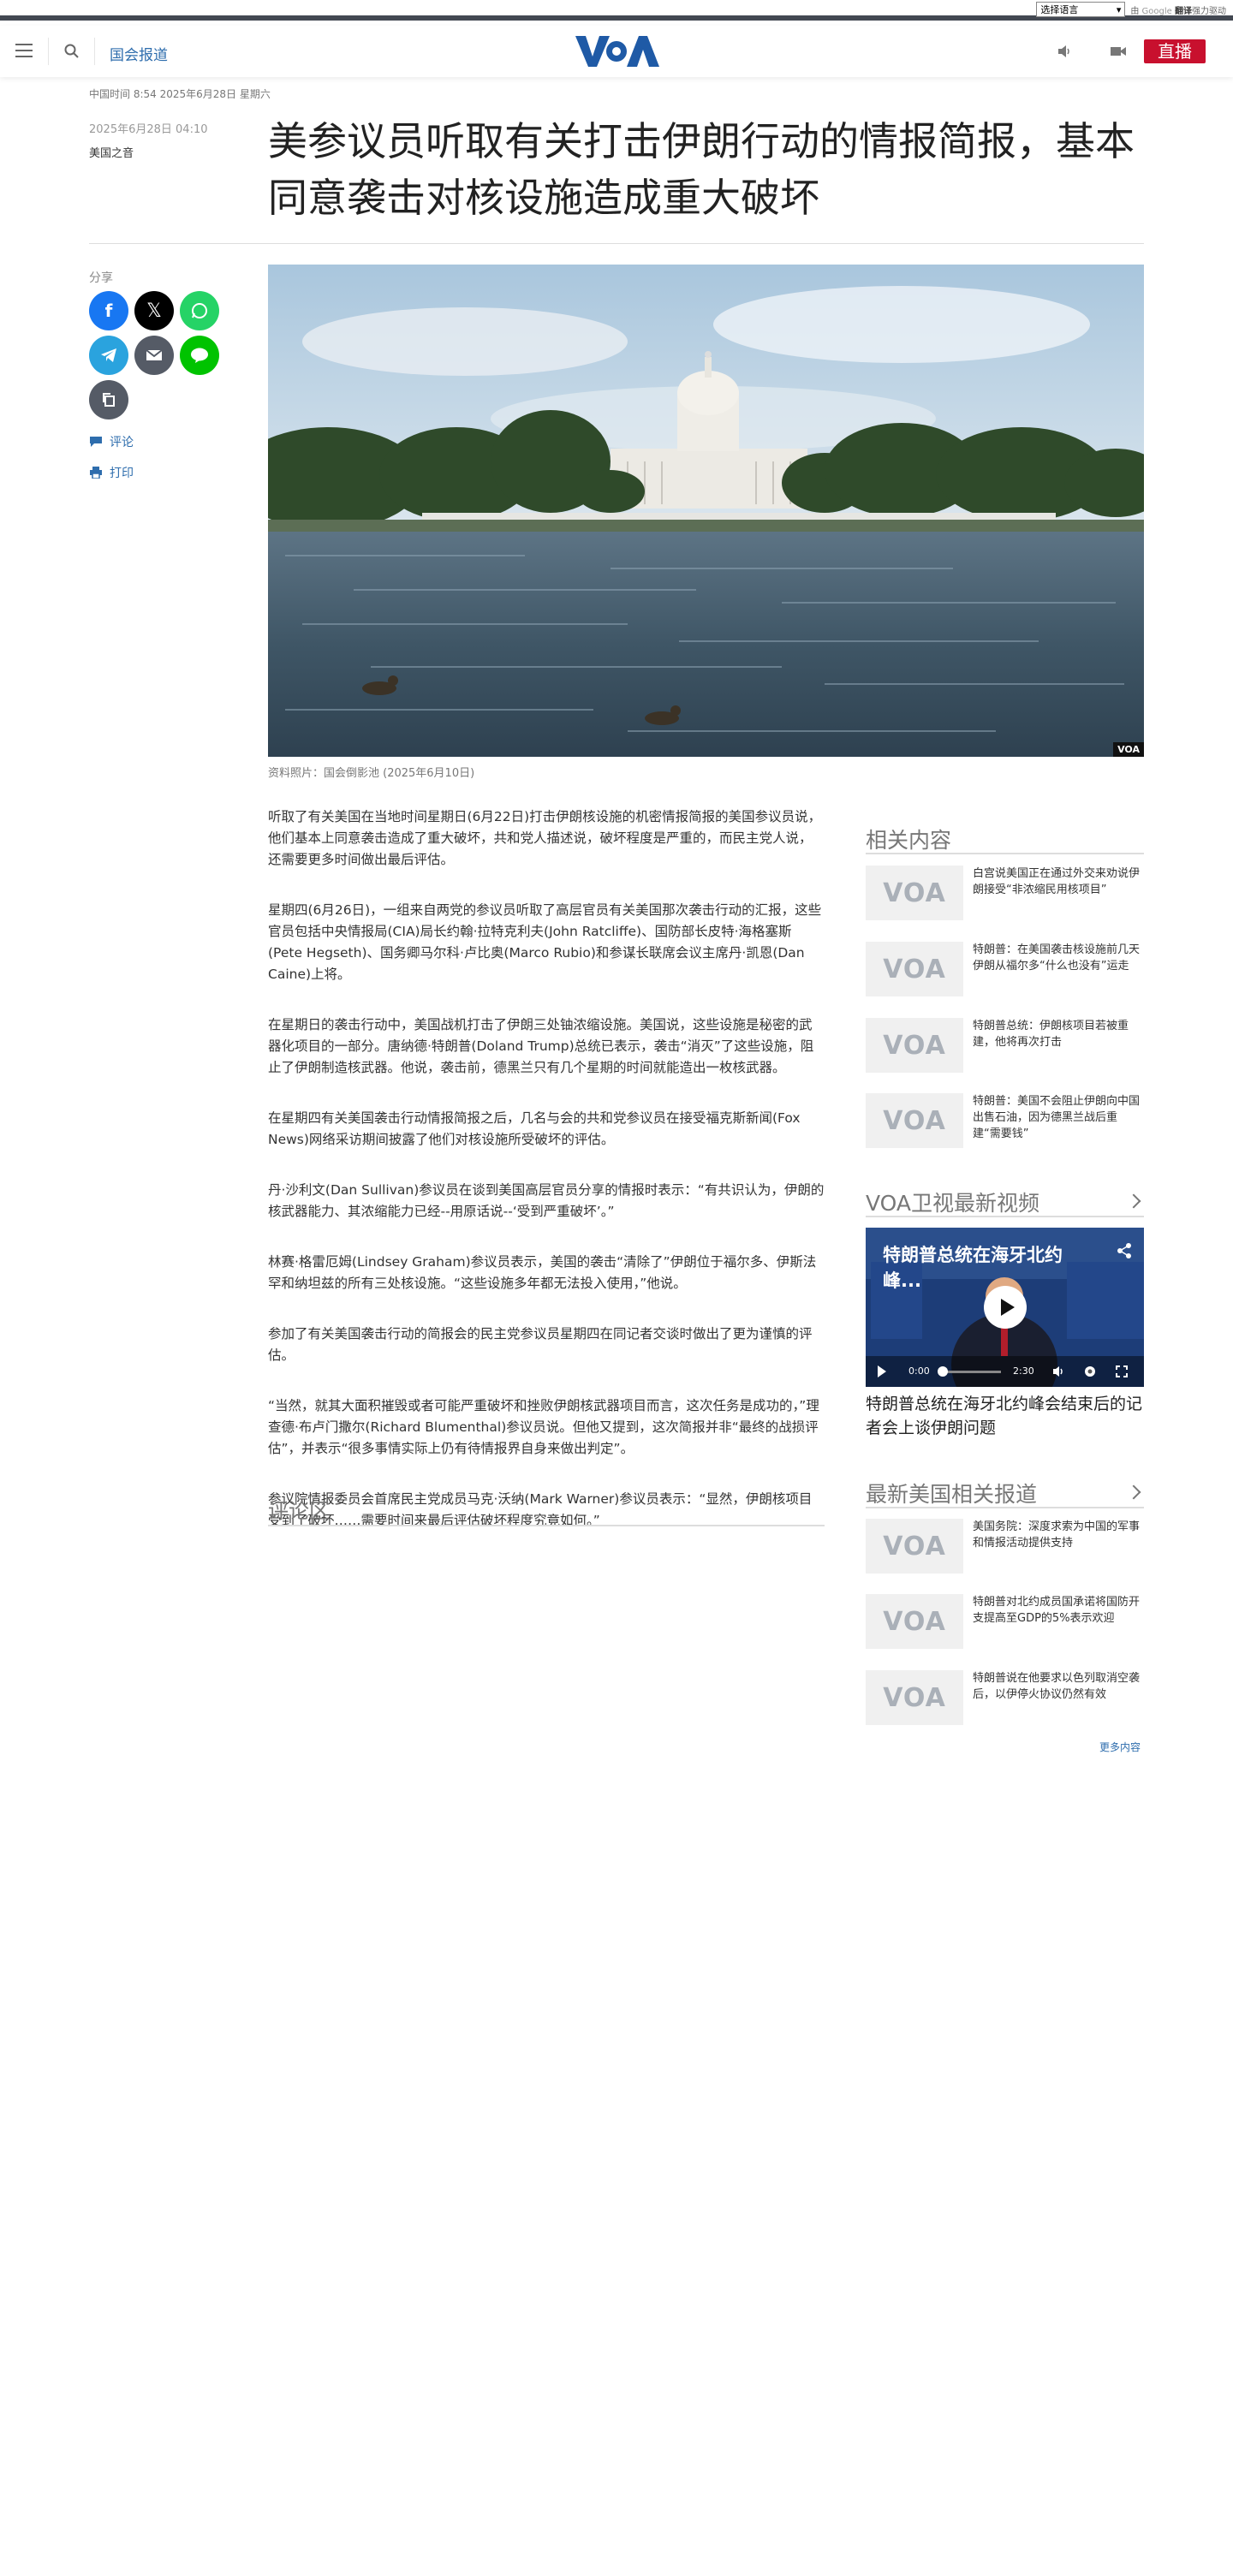 This screenshot has width=1233, height=2576. Describe the element at coordinates (1175, 51) in the screenshot. I see `live-button: 直播` at that location.